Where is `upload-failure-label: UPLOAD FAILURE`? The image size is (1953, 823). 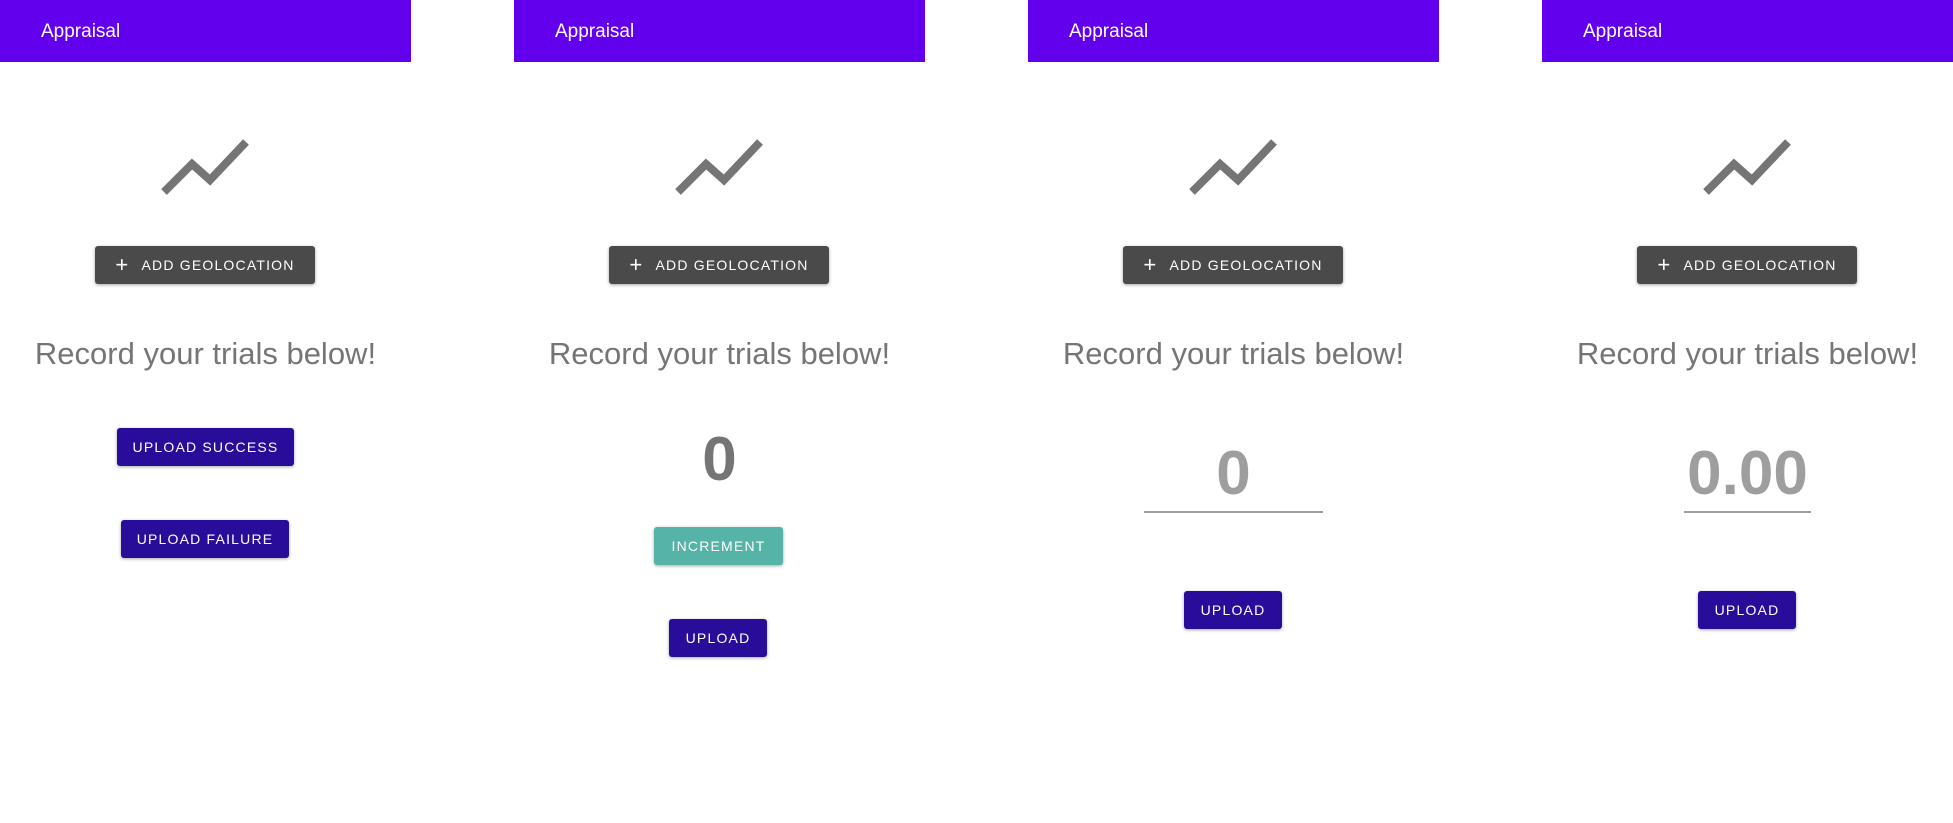 upload-failure-label: UPLOAD FAILURE is located at coordinates (205, 539).